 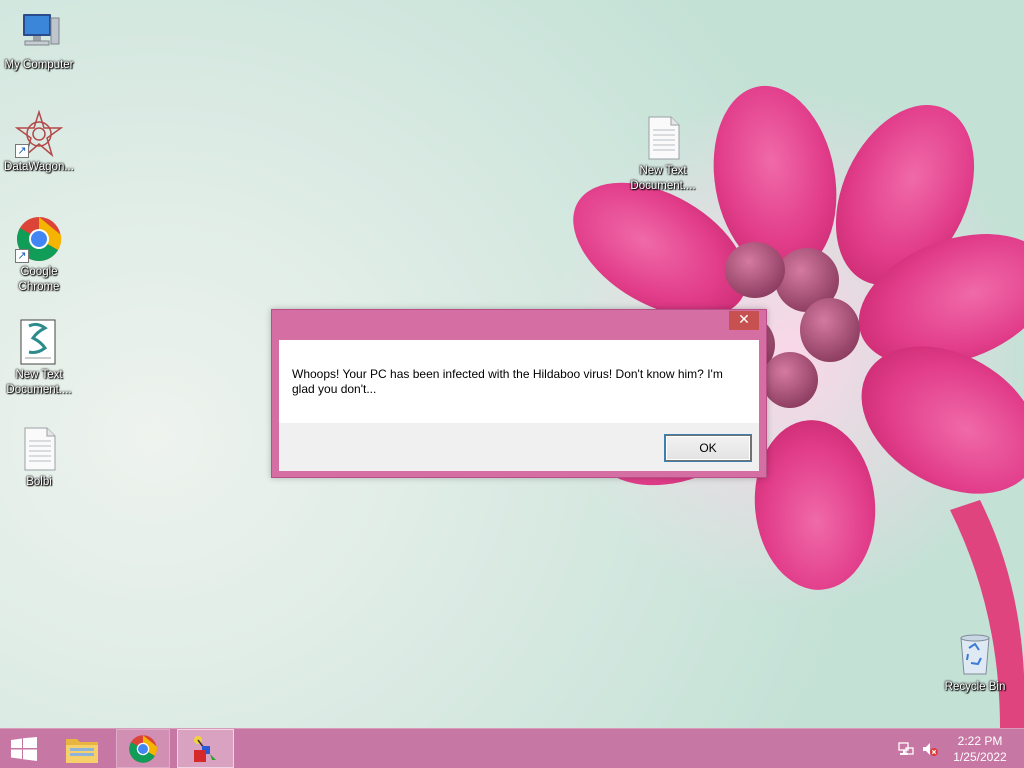 I want to click on script-file-icon, so click(x=39, y=342).